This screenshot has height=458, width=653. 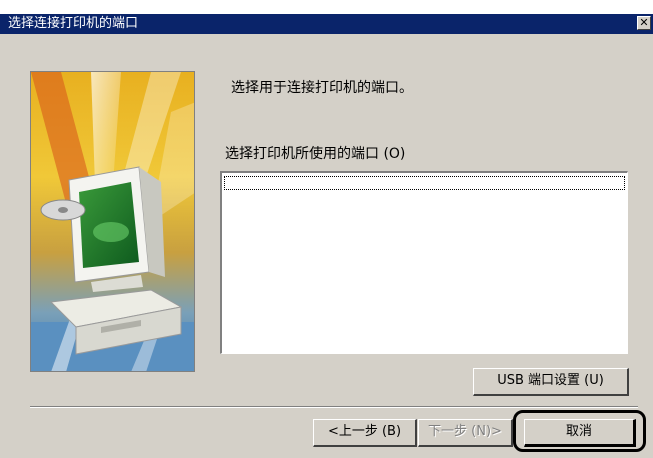 I want to click on separator, so click(x=334, y=407).